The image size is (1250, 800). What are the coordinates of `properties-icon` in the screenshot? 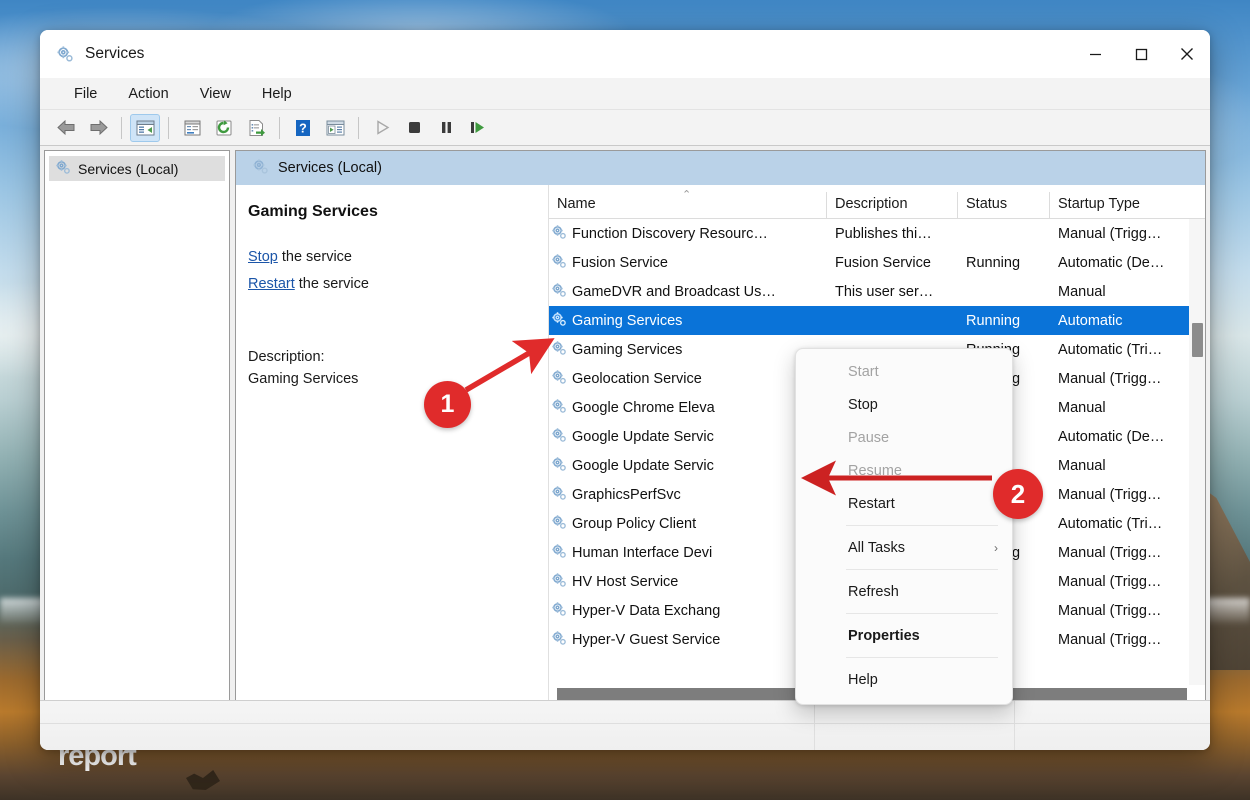 It's located at (192, 128).